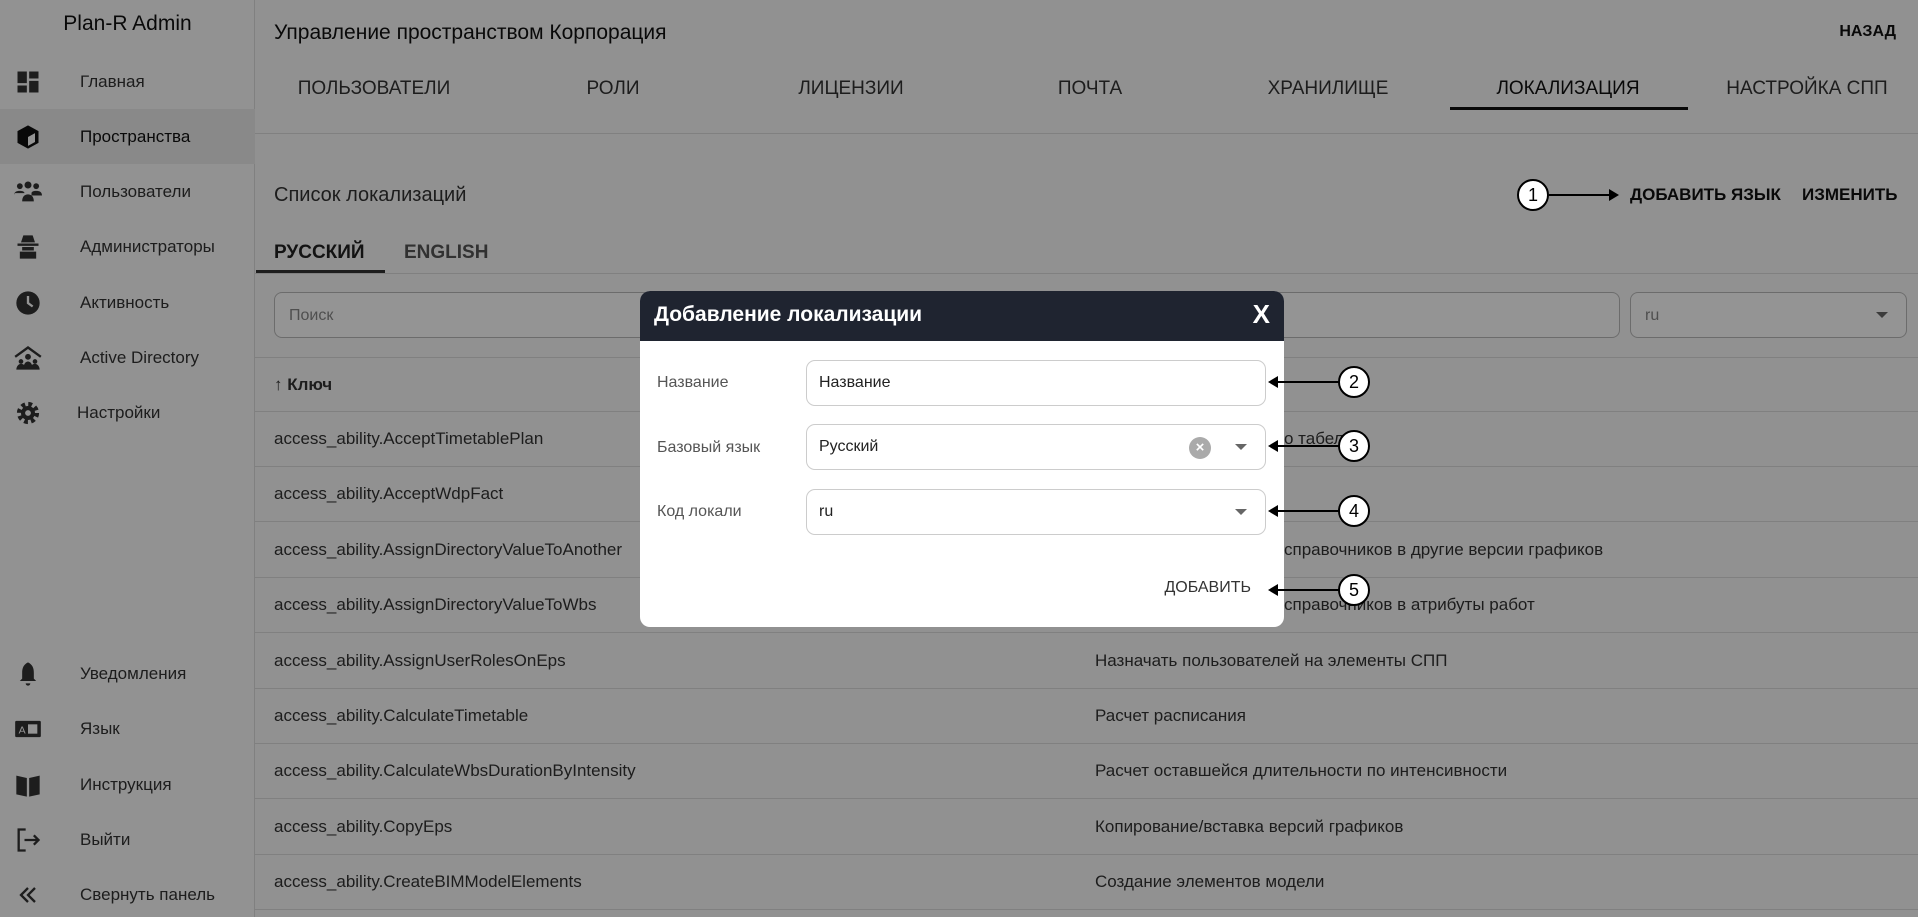 This screenshot has width=1918, height=917. Describe the element at coordinates (1354, 511) in the screenshot. I see `callout-4: 4` at that location.